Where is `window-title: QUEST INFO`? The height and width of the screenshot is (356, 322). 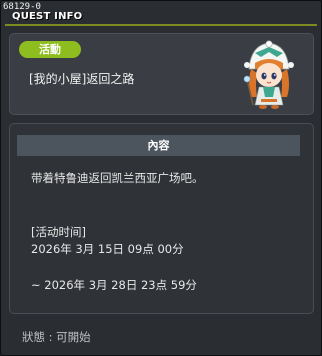
window-title: QUEST INFO is located at coordinates (47, 16).